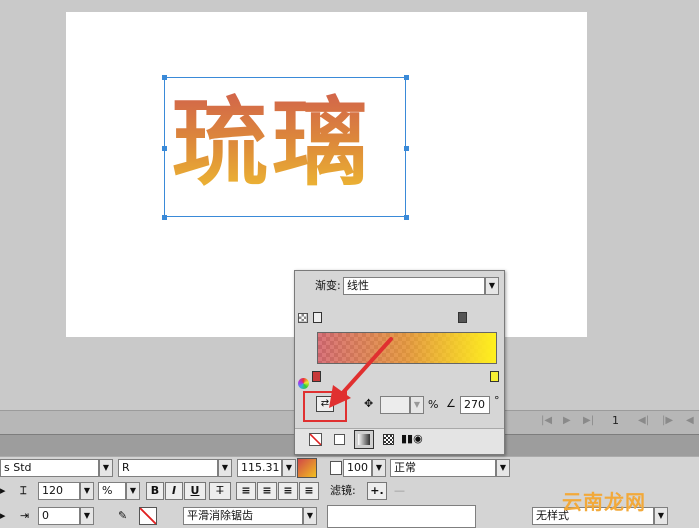 The image size is (699, 528). What do you see at coordinates (395, 405) in the screenshot?
I see `color-position-field` at bounding box center [395, 405].